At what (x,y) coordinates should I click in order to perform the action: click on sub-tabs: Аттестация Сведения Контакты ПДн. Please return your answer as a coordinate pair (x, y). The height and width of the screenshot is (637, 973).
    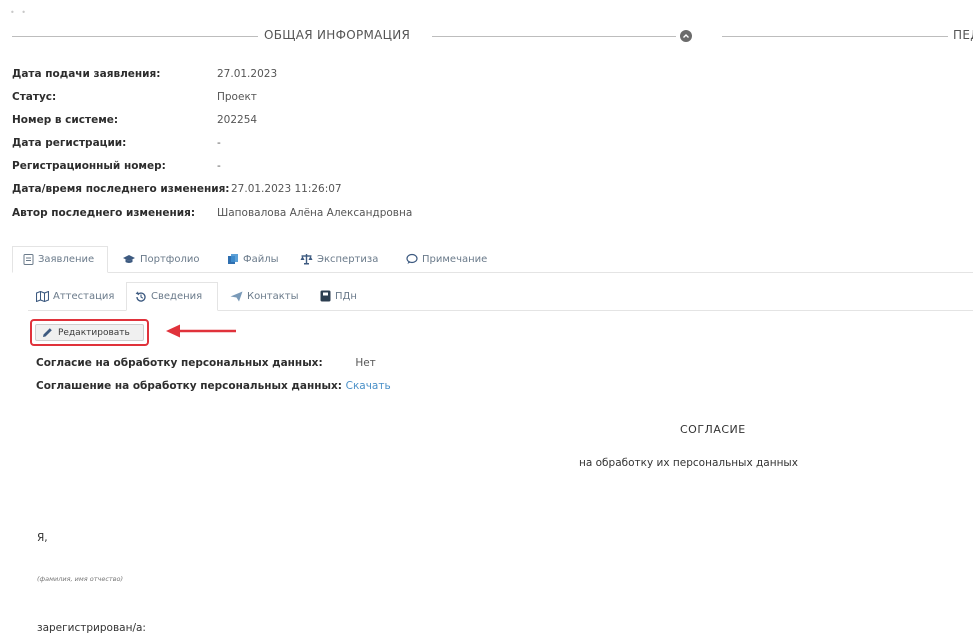
    Looking at the image, I should click on (500, 296).